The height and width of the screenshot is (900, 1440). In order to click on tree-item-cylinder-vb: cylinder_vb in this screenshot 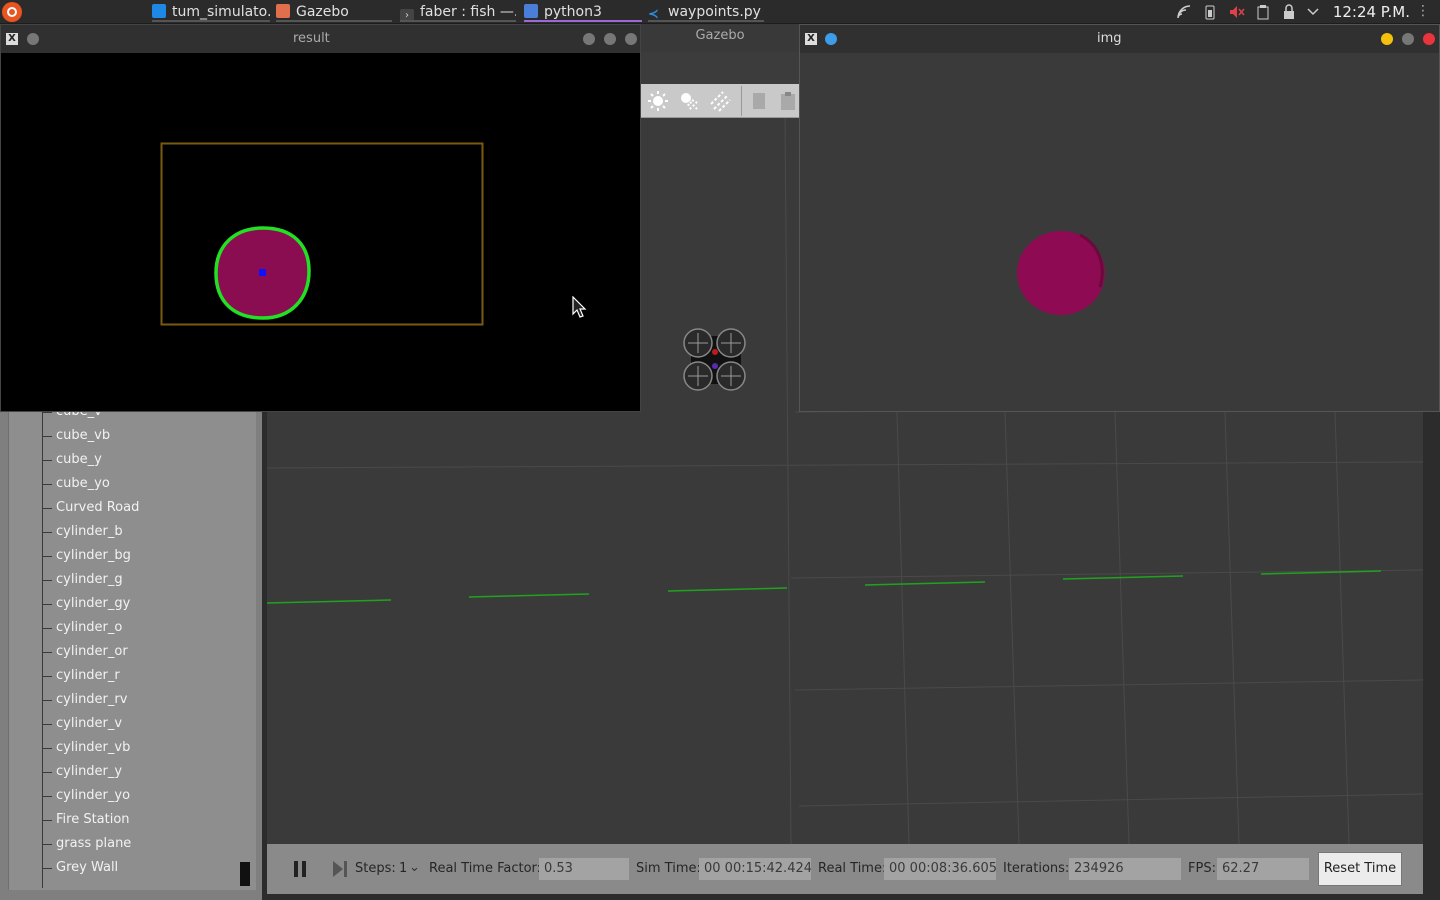, I will do `click(85, 748)`.